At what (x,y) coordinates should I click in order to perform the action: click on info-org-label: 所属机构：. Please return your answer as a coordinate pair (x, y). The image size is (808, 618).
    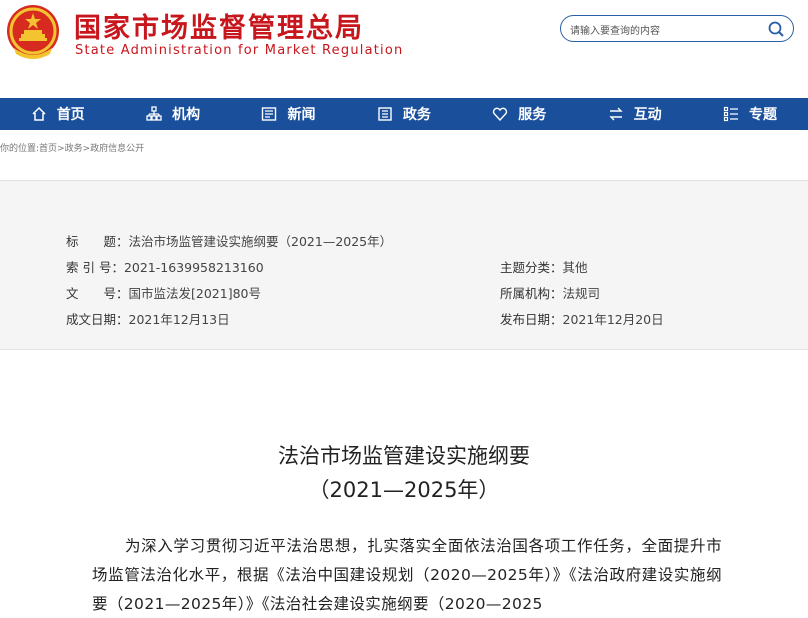
    Looking at the image, I should click on (531, 293).